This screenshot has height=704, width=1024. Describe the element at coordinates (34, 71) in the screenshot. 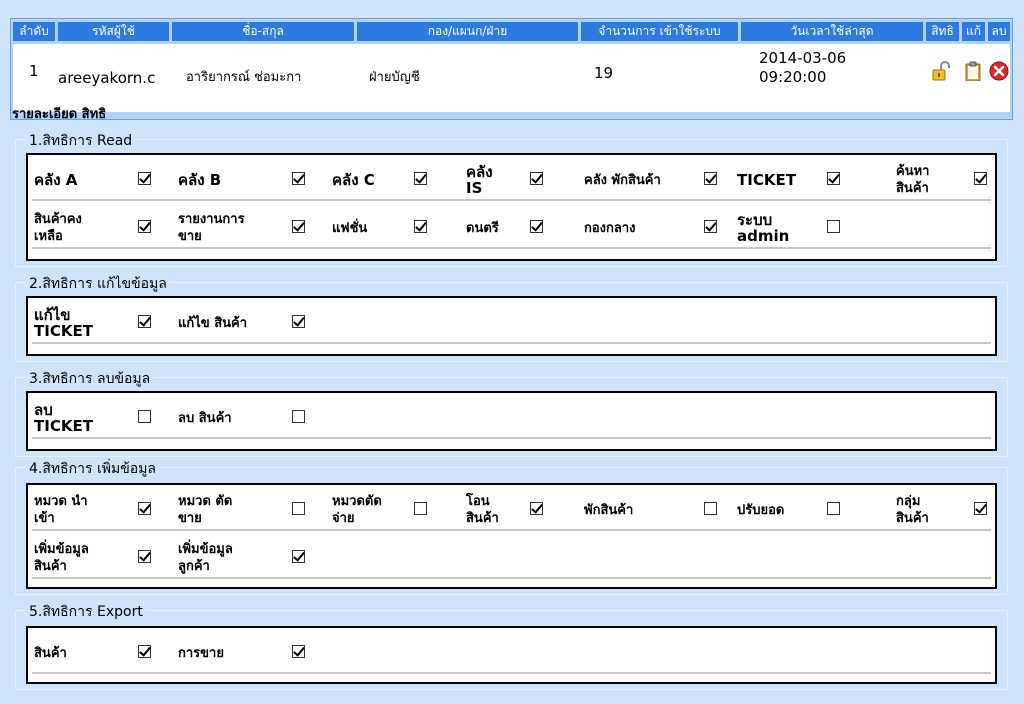

I see `row-index: 1` at that location.